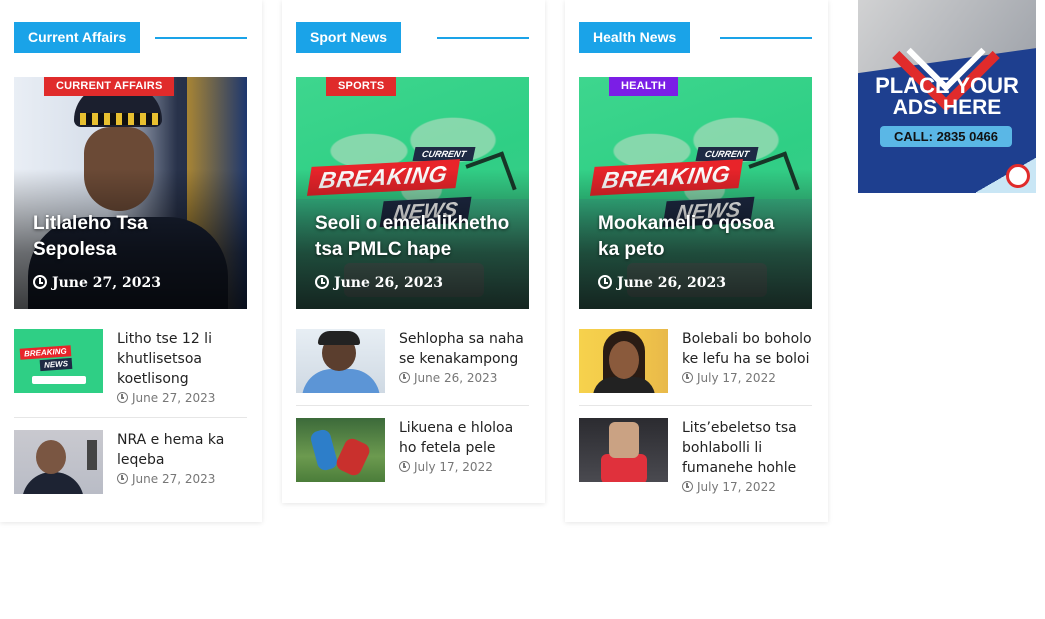 Image resolution: width=1045 pixels, height=619 pixels. Describe the element at coordinates (182, 450) in the screenshot. I see `article-title: NRA e hema ka leqeba` at that location.